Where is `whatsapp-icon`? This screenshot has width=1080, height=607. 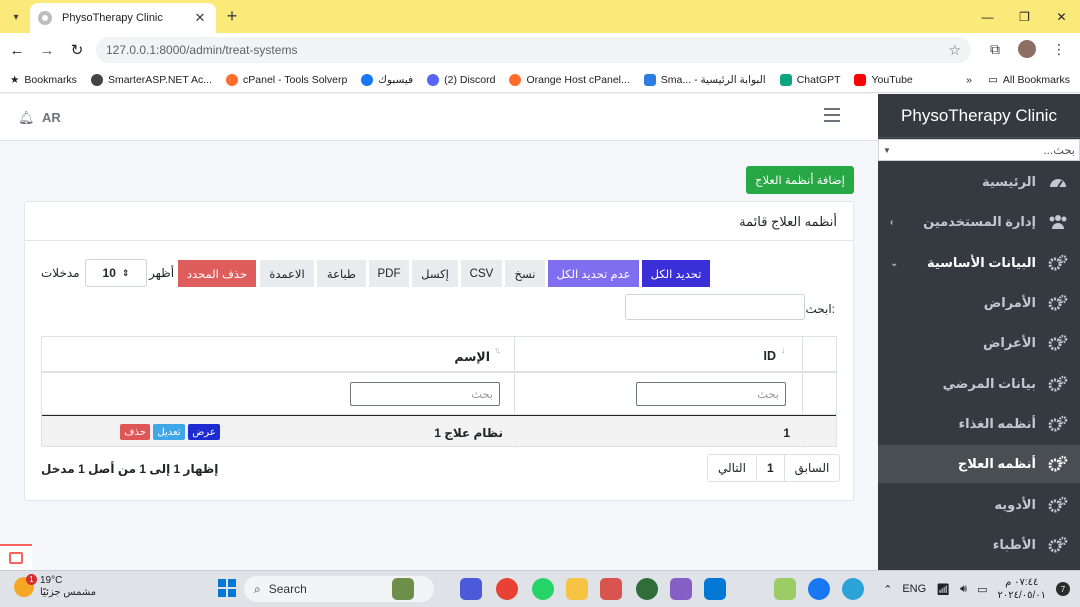 whatsapp-icon is located at coordinates (543, 589).